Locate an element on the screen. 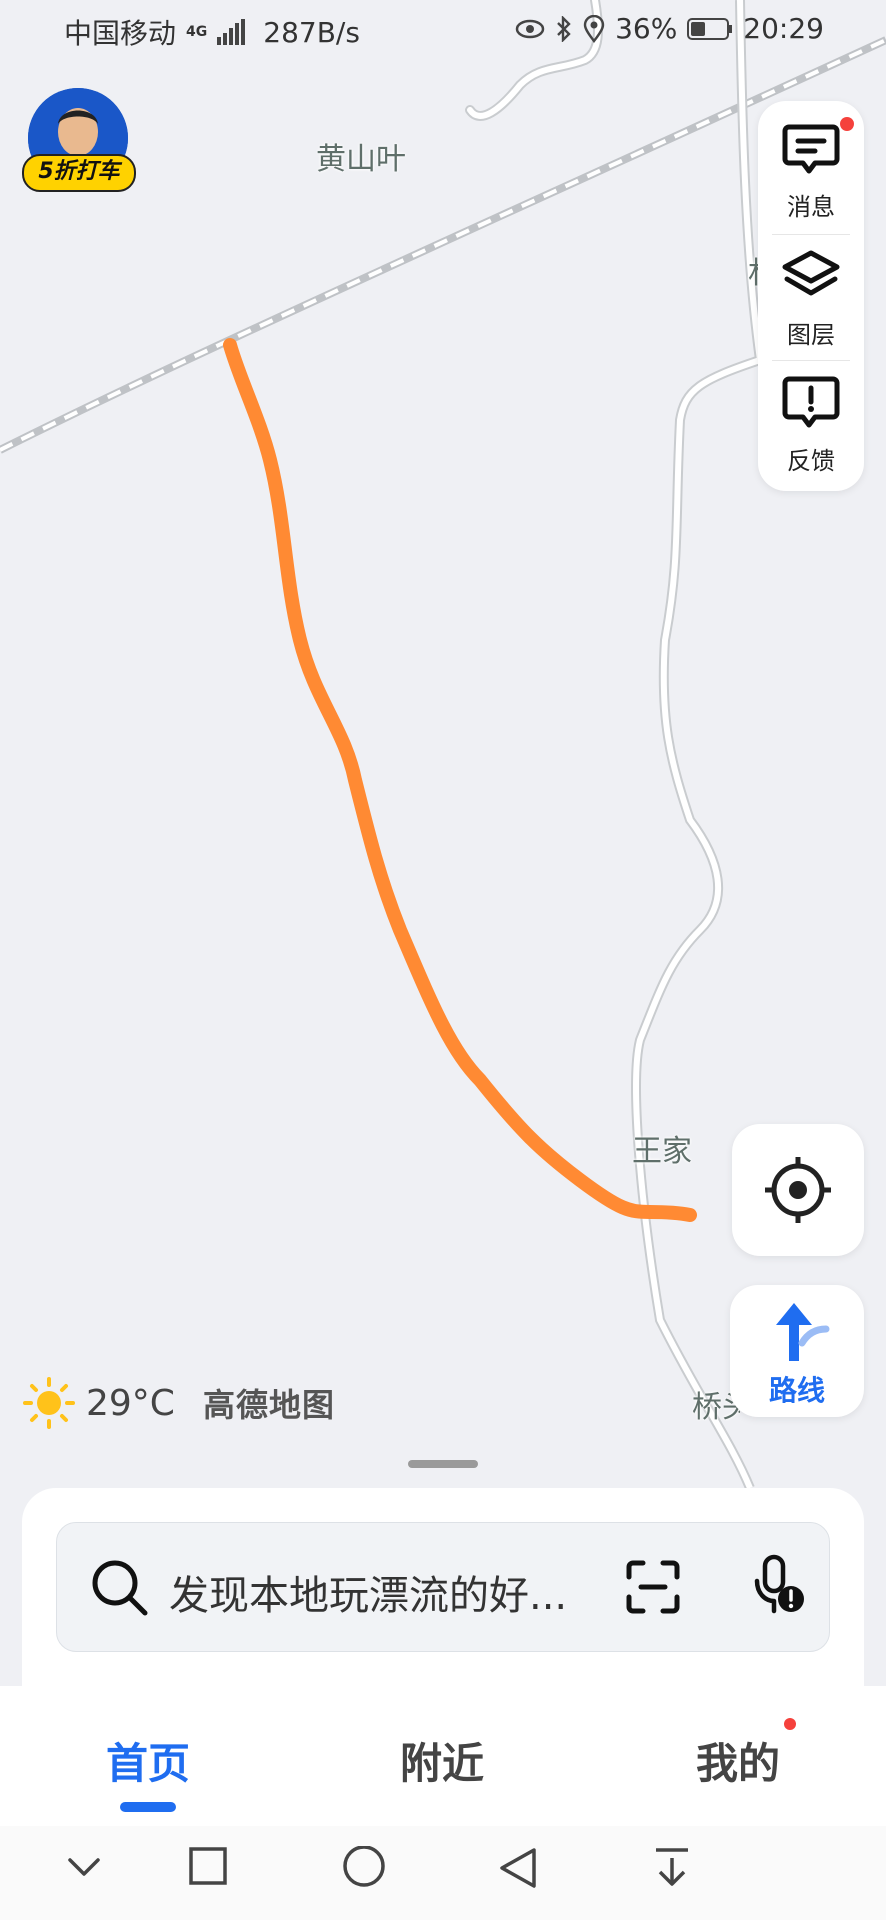 The height and width of the screenshot is (1920, 886). mine-notification-dot is located at coordinates (790, 1724).